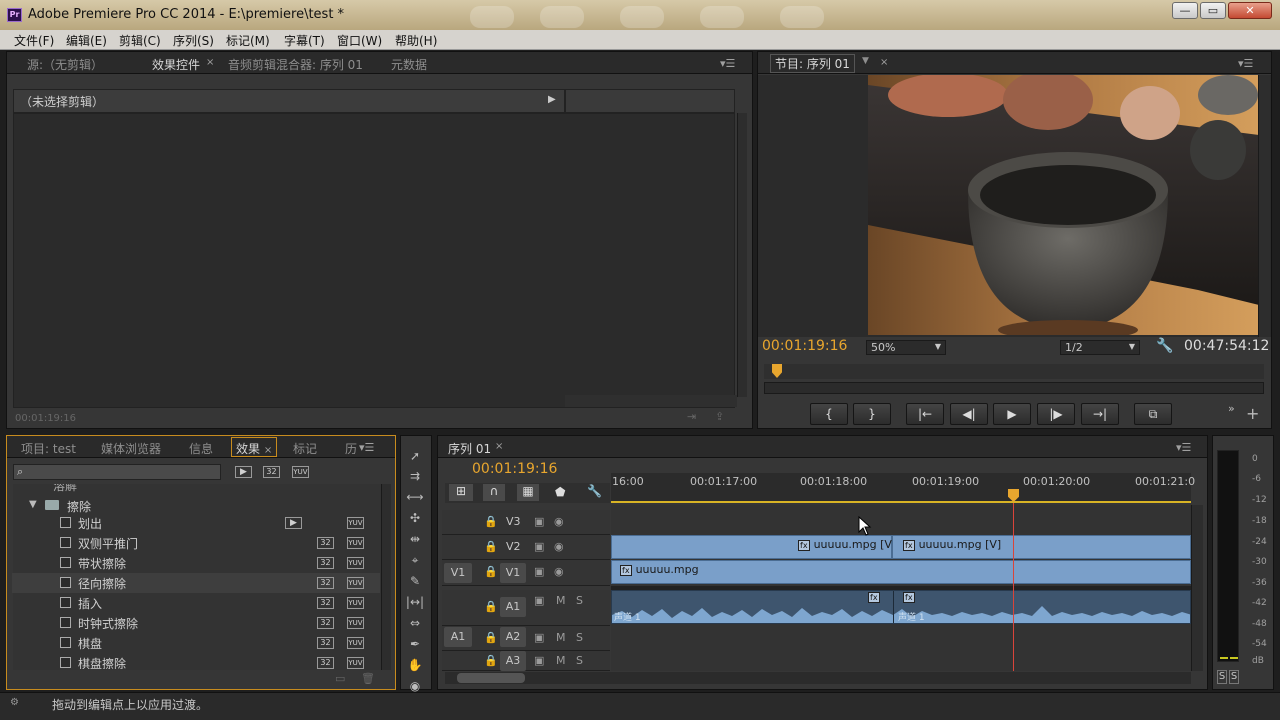 This screenshot has width=1280, height=720. Describe the element at coordinates (594, 491) in the screenshot. I see `timeline-settings-icon: 🔧` at that location.